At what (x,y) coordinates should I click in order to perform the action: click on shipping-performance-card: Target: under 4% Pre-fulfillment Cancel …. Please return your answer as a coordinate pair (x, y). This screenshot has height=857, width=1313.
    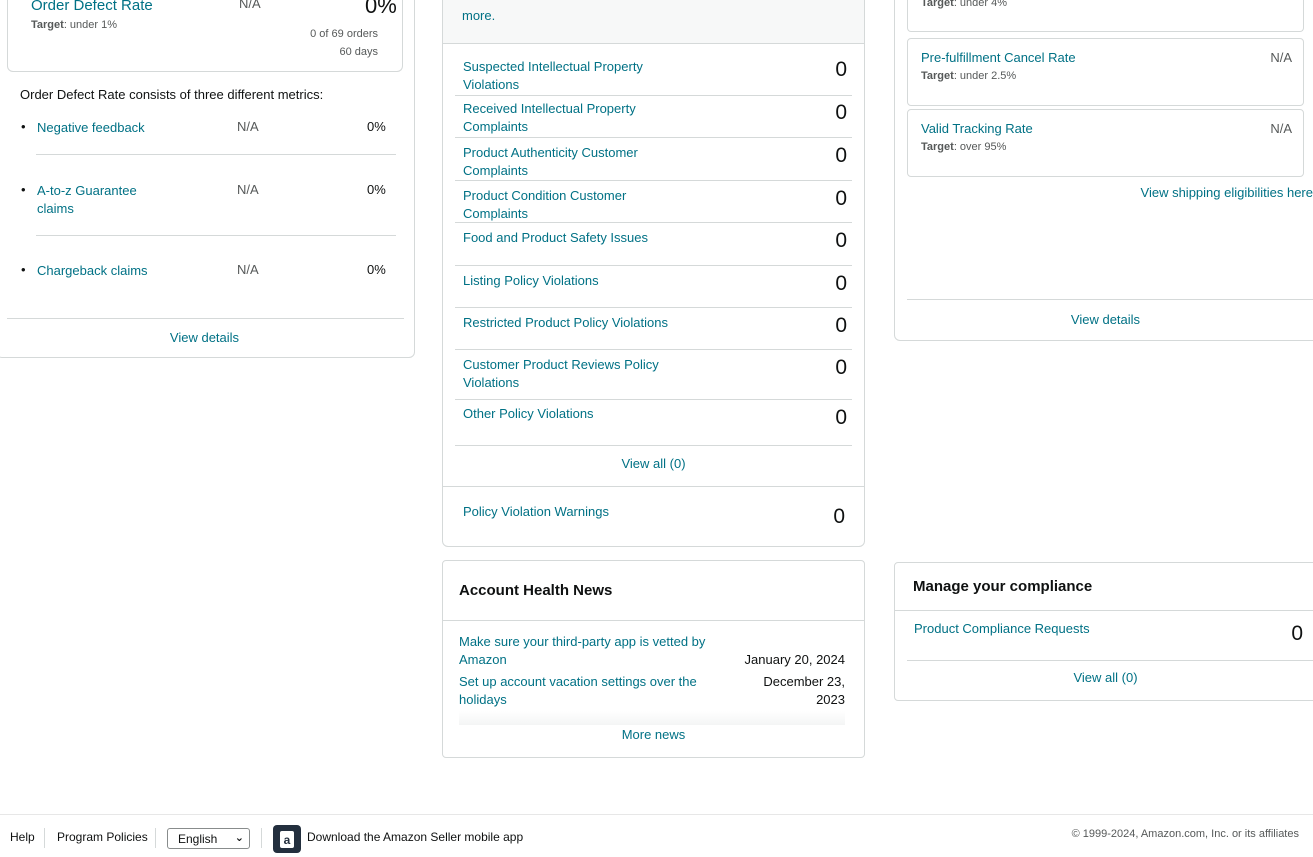
    Looking at the image, I should click on (1103, 170).